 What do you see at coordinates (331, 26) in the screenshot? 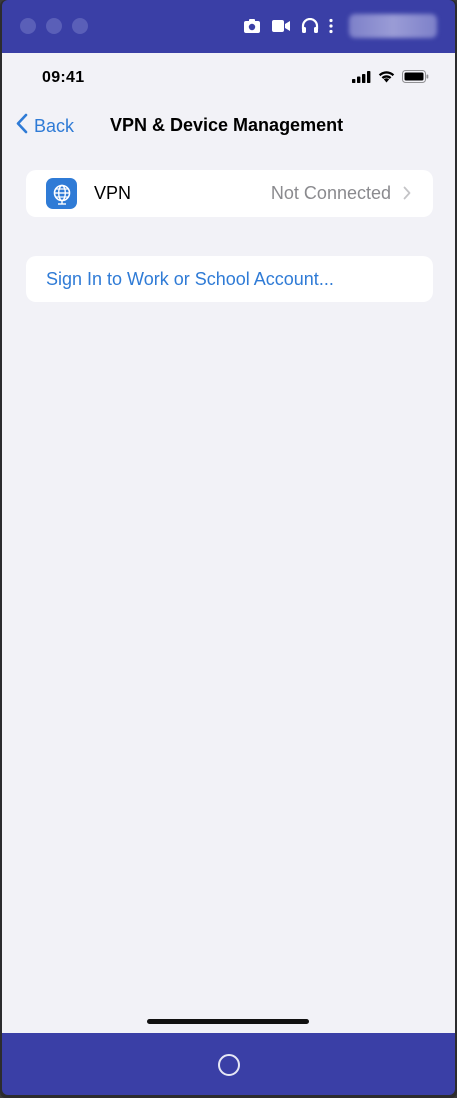
I see `more-vertical-icon` at bounding box center [331, 26].